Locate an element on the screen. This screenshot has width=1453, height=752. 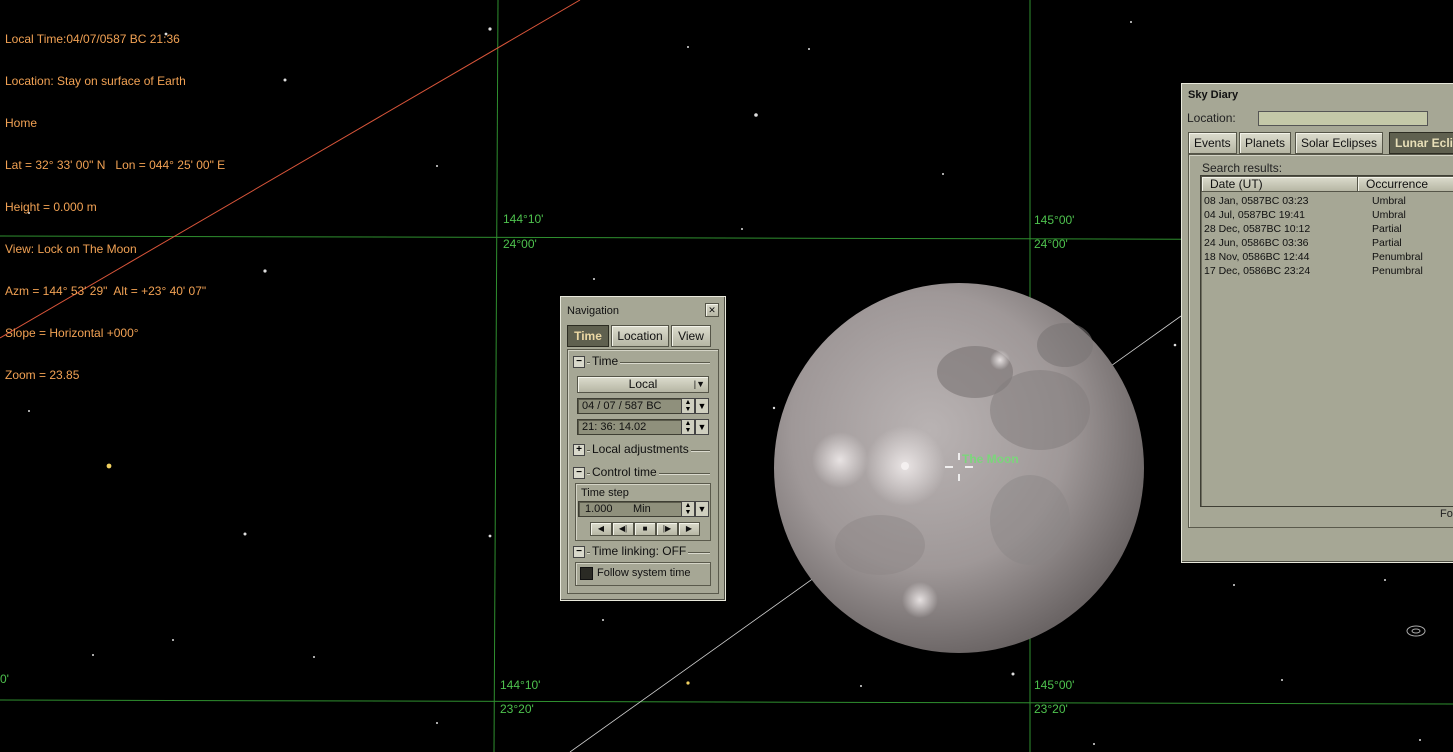
time-section-label: Time is located at coordinates (605, 361).